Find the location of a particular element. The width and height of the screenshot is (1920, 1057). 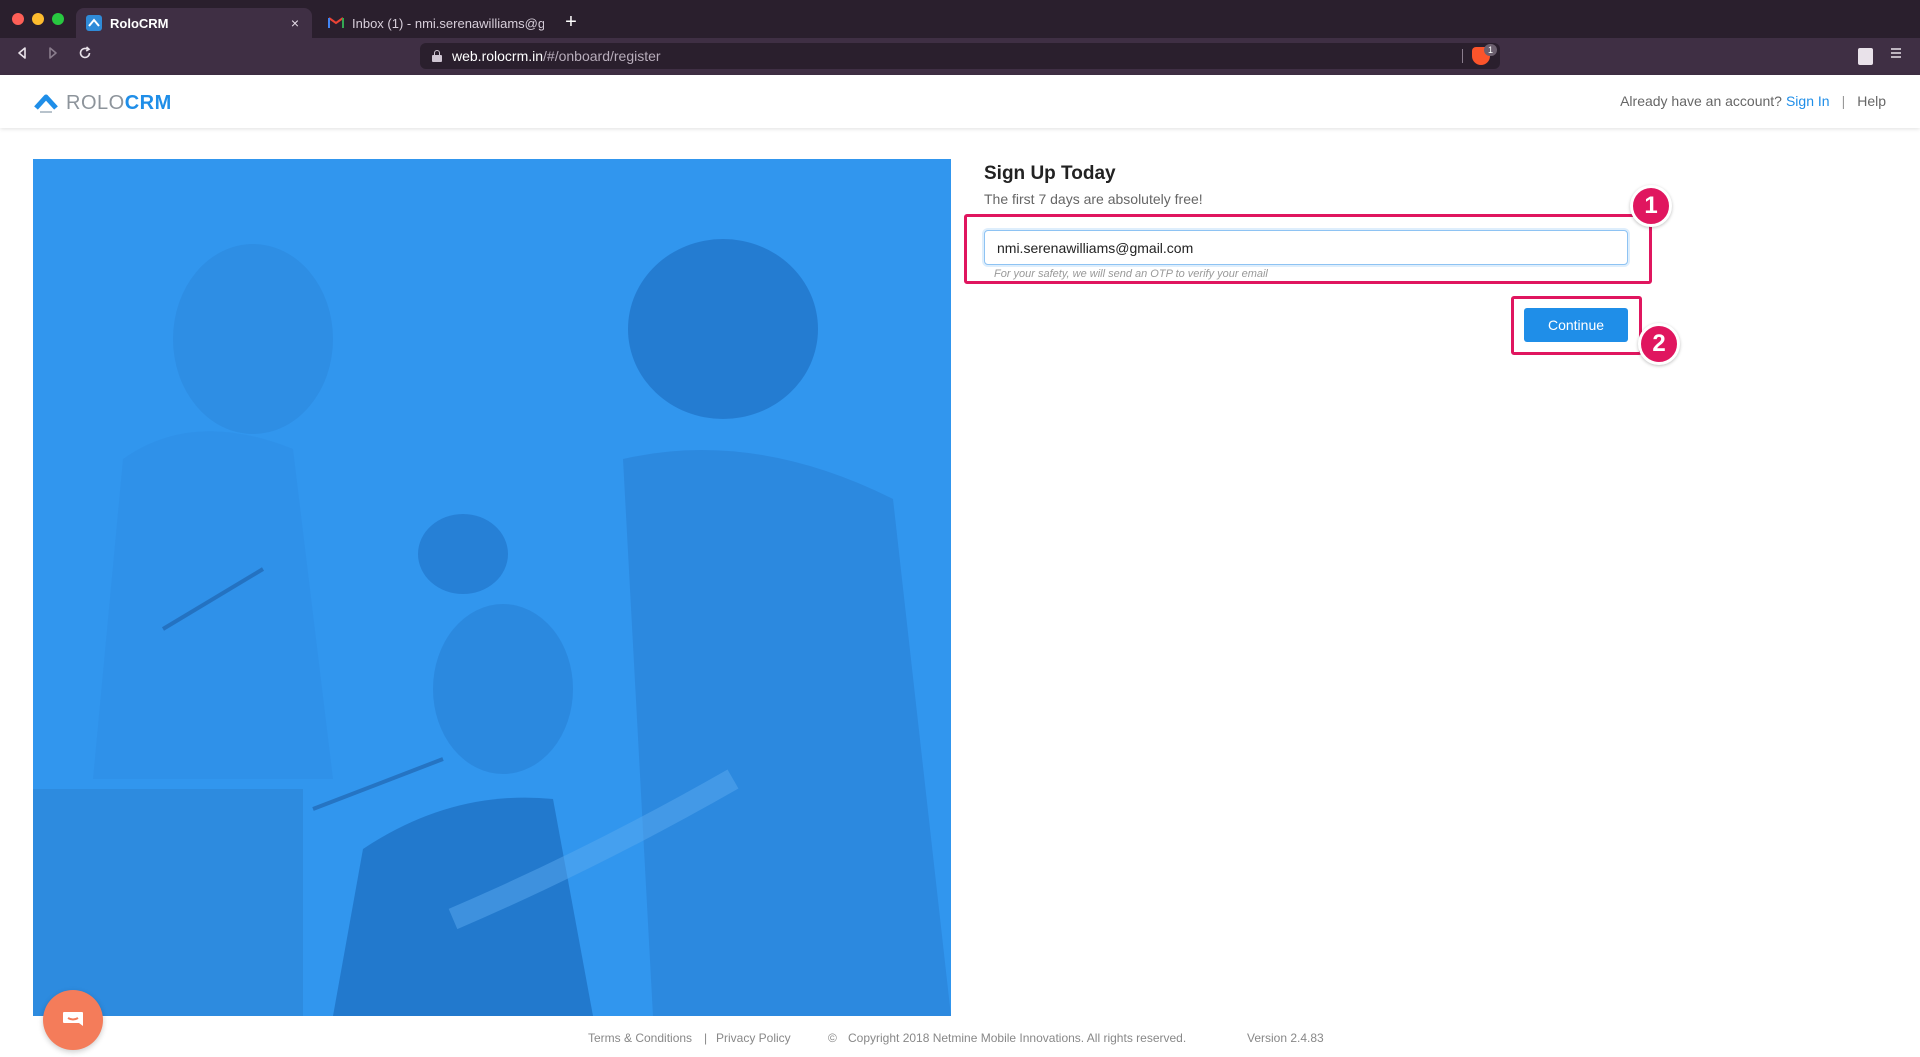

lock-icon is located at coordinates (437, 56).